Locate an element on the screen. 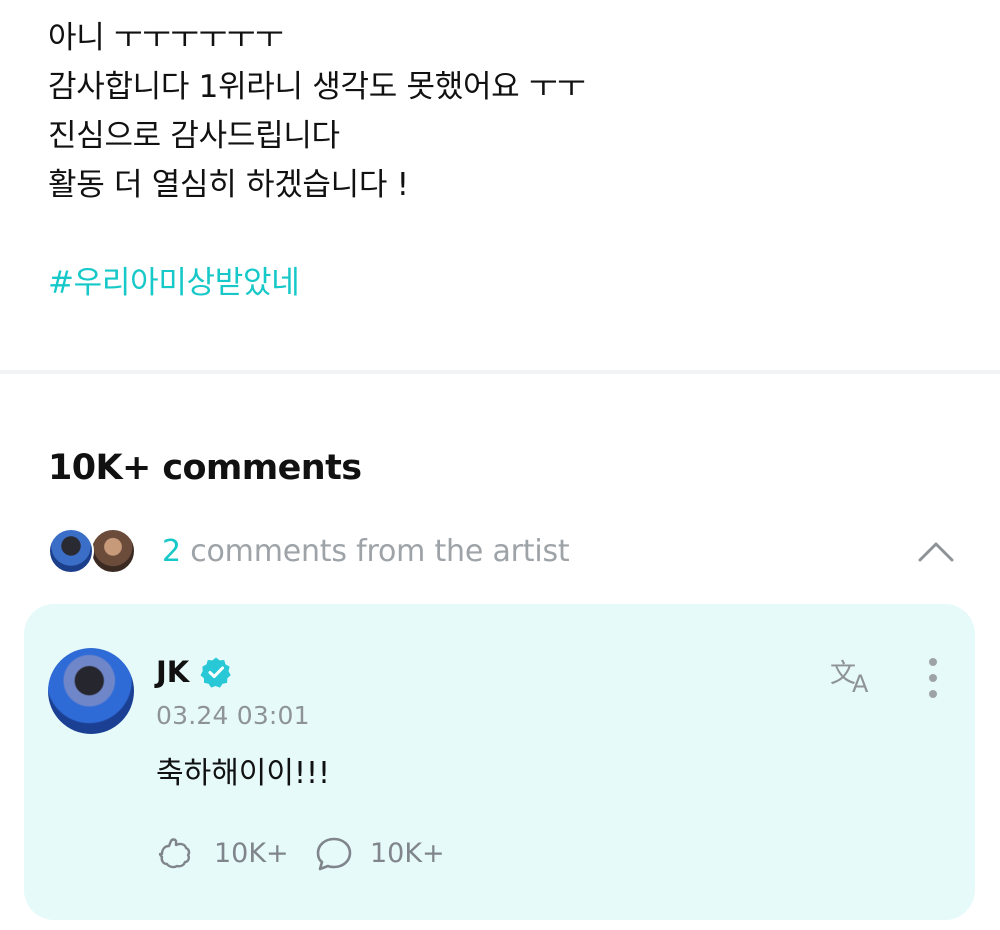 This screenshot has height=930, width=1000. post-line: 진심으로 감사드립니다 is located at coordinates (194, 136).